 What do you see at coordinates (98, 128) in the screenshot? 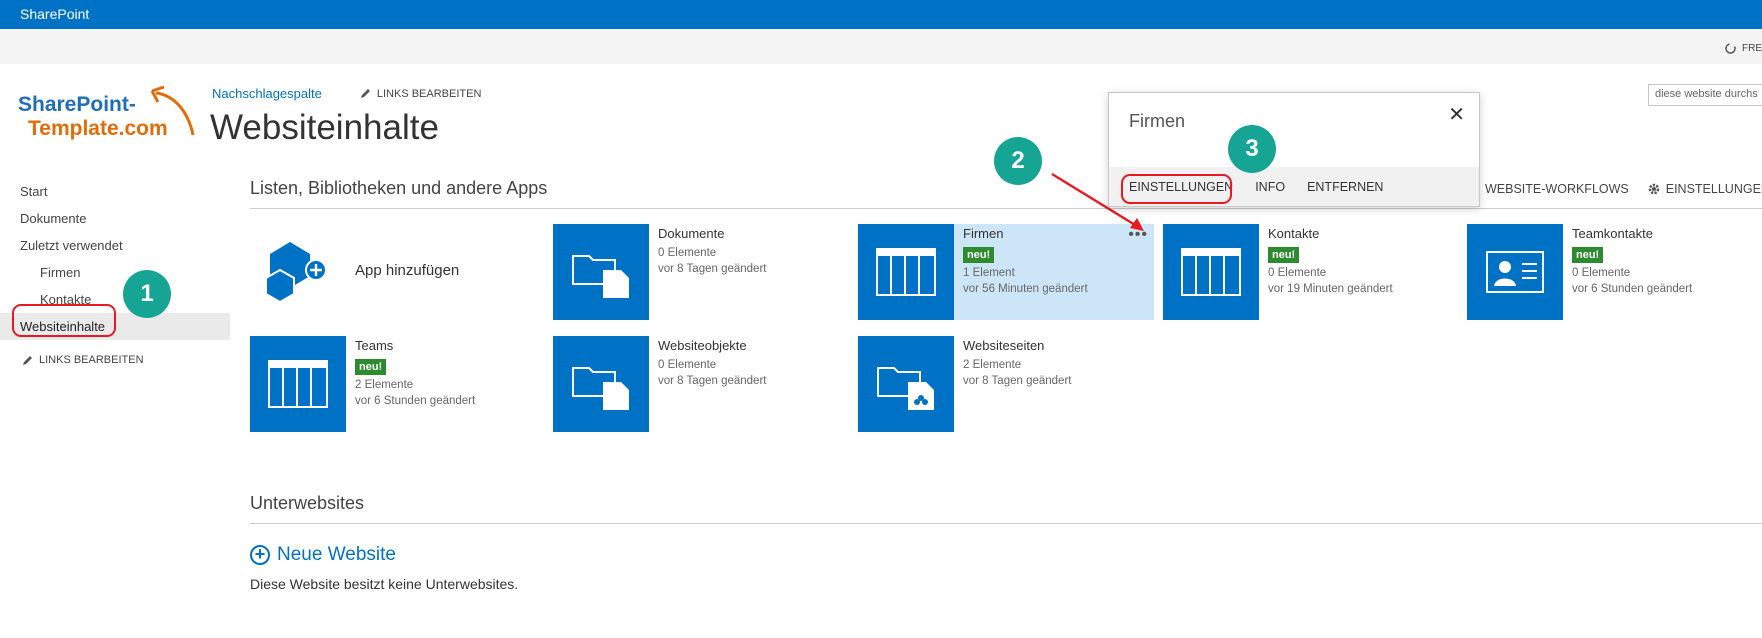
I see `logo-line2: Template.com` at bounding box center [98, 128].